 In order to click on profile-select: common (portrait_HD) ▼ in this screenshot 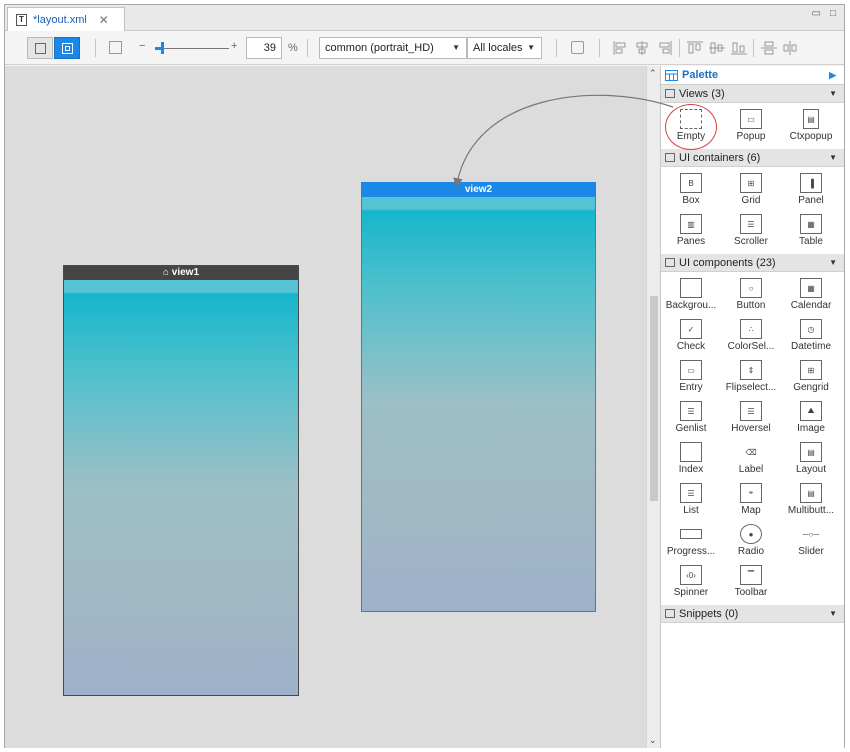, I will do `click(393, 48)`.